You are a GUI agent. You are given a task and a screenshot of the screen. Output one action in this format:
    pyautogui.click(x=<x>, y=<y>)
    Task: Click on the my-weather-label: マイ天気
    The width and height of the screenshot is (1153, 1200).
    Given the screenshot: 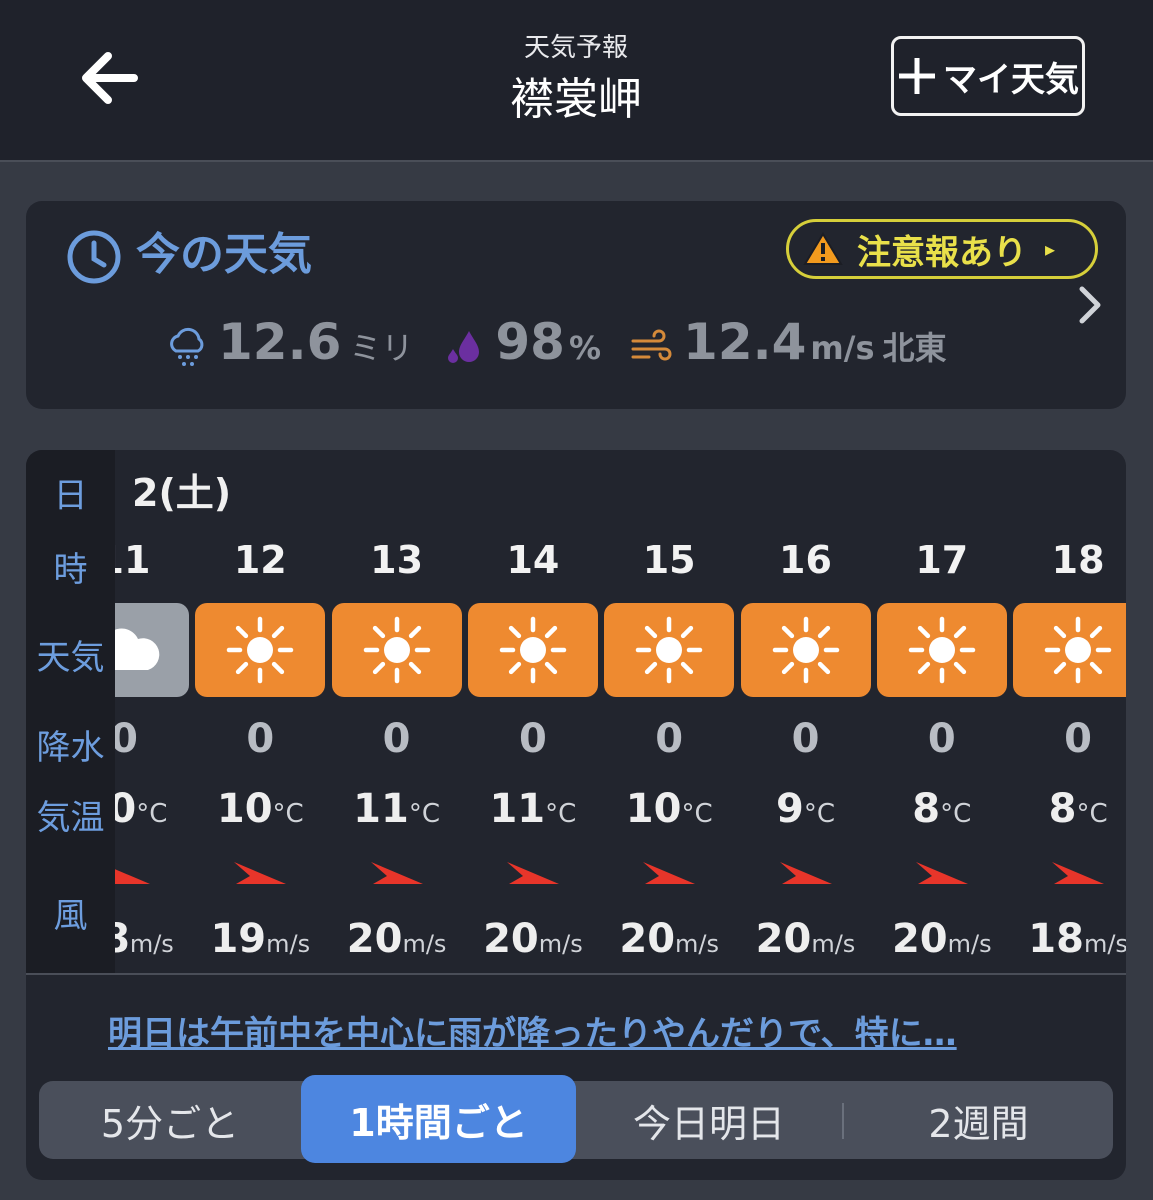 What is the action you would take?
    pyautogui.click(x=1011, y=79)
    